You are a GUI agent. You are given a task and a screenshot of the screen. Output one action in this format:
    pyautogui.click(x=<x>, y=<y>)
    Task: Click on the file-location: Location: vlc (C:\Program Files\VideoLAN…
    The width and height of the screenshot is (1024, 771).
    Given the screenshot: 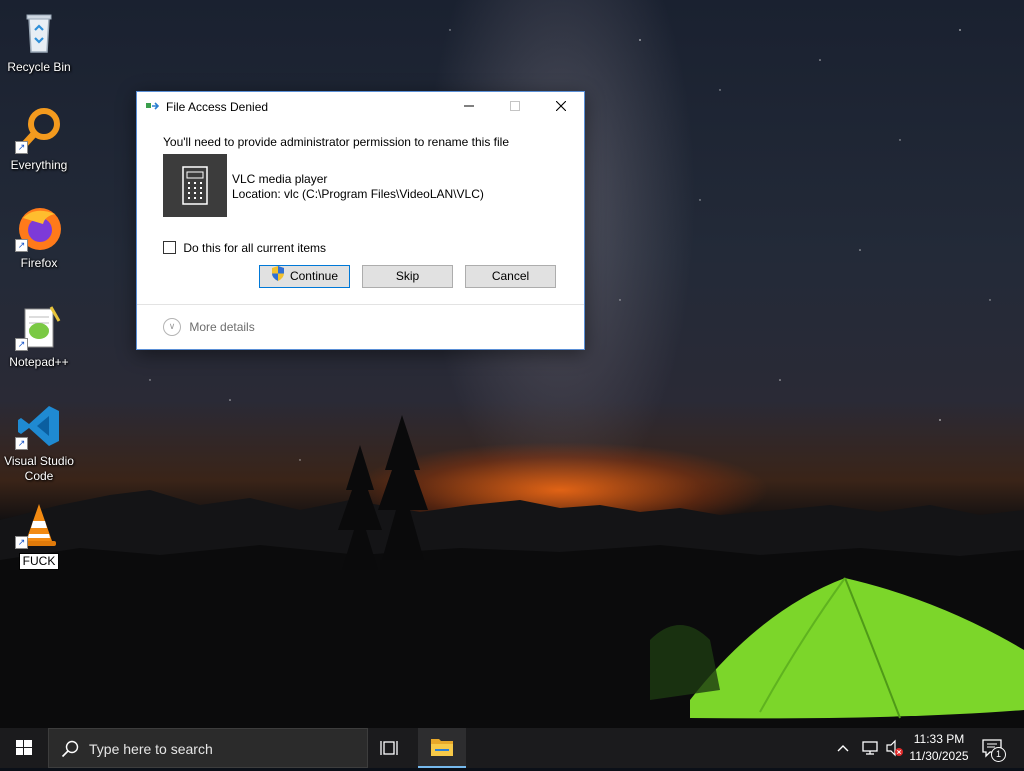 What is the action you would take?
    pyautogui.click(x=358, y=194)
    